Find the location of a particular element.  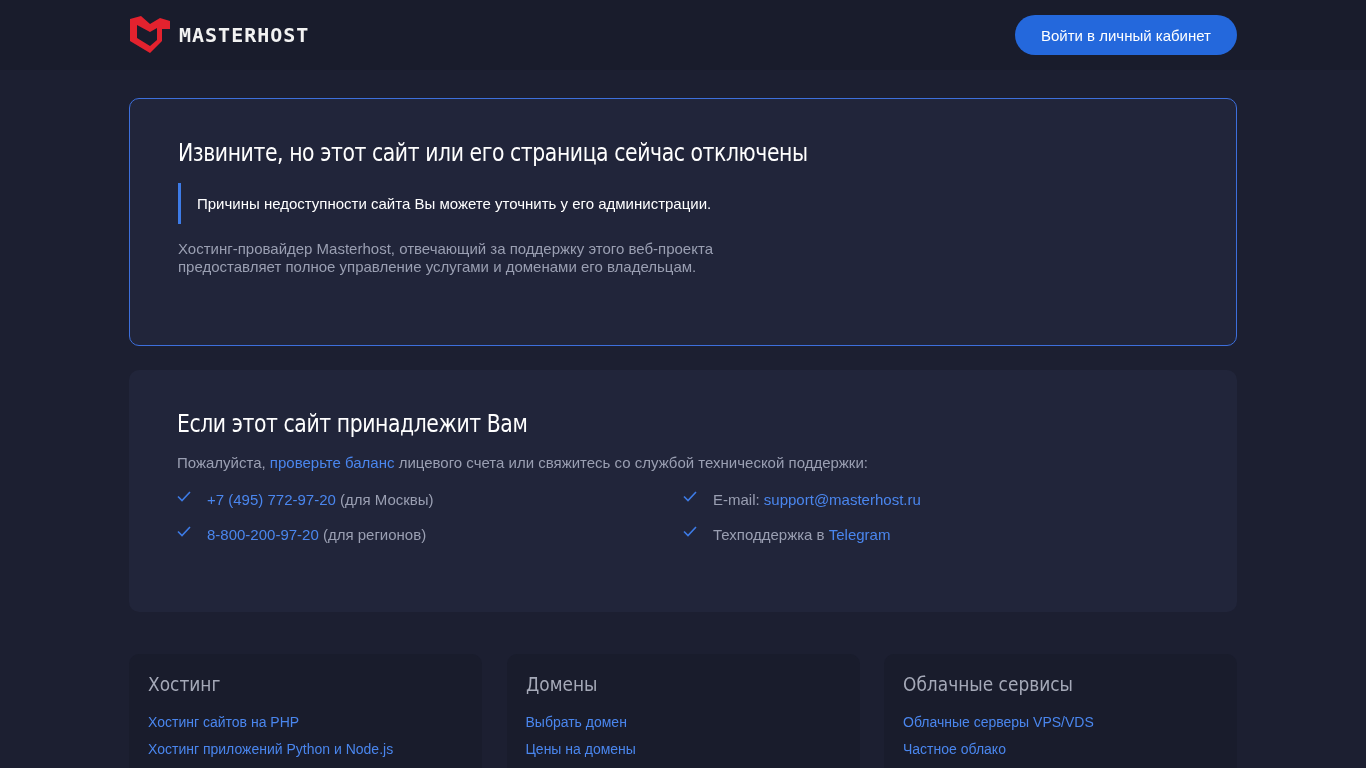

footer-heading: Хостинг is located at coordinates (184, 684).